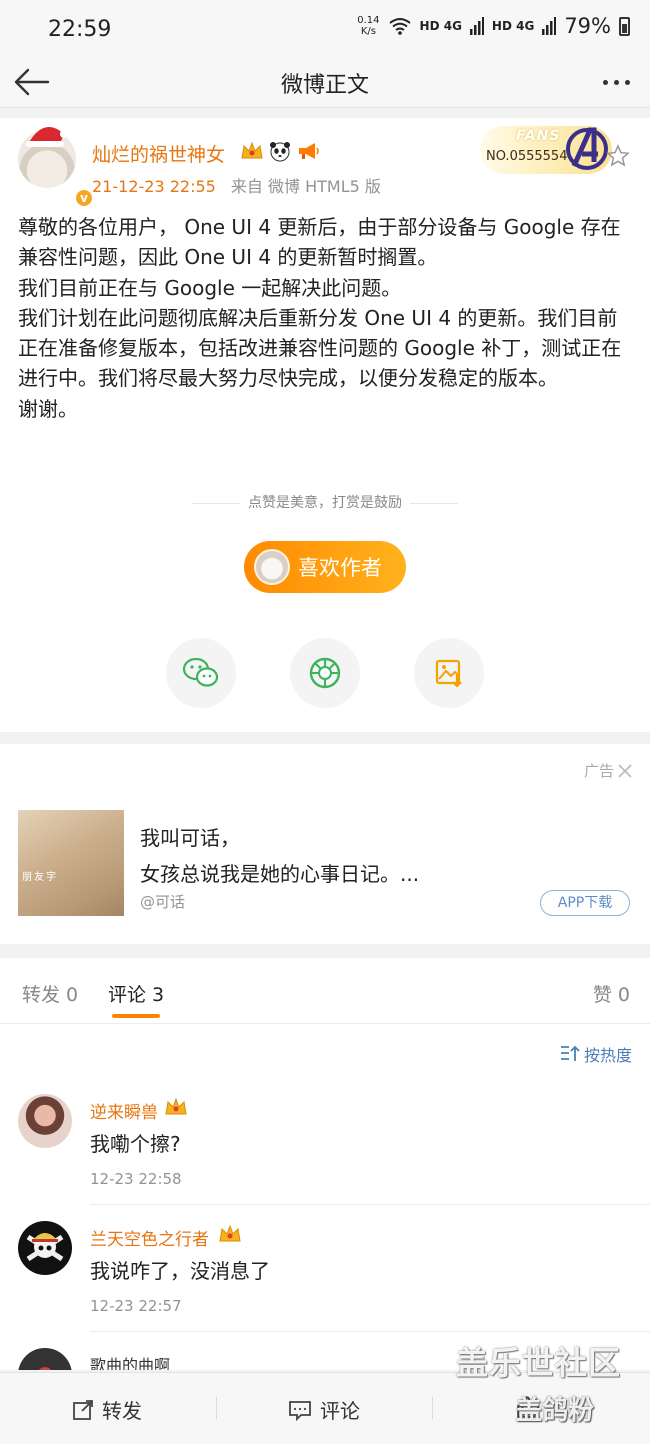 The height and width of the screenshot is (1444, 650). I want to click on app-download-button: APP下载, so click(585, 903).